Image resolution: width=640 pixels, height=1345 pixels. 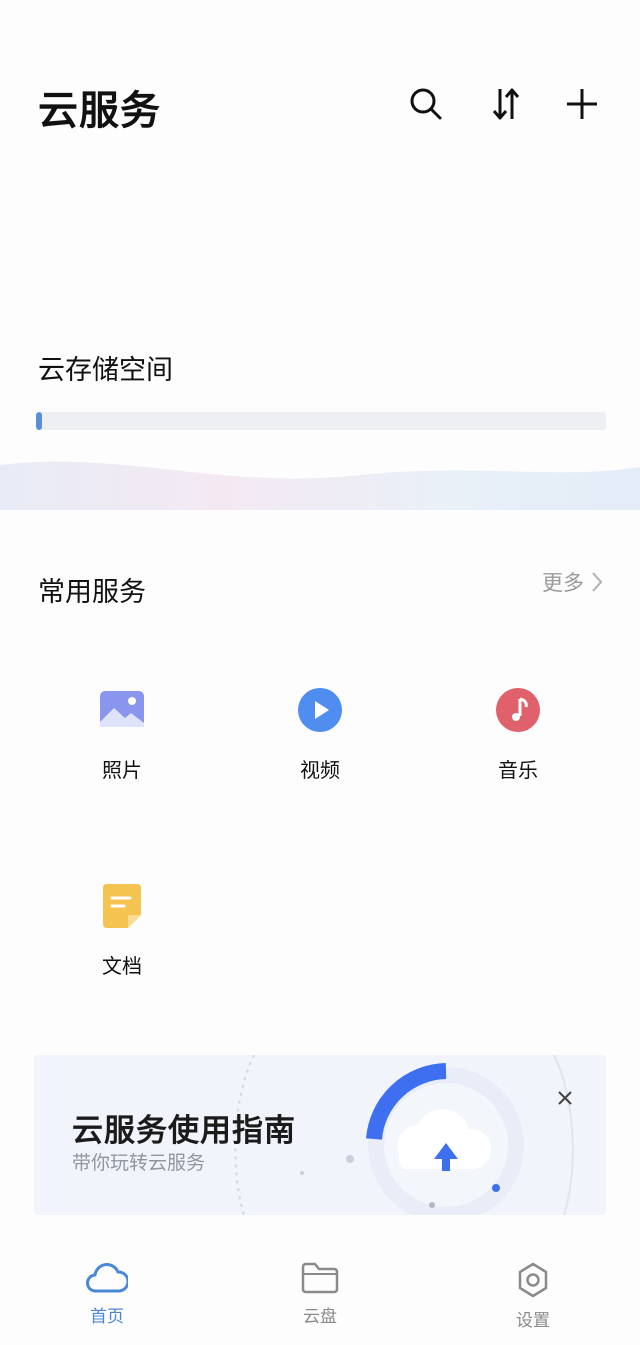 I want to click on search-button, so click(x=426, y=104).